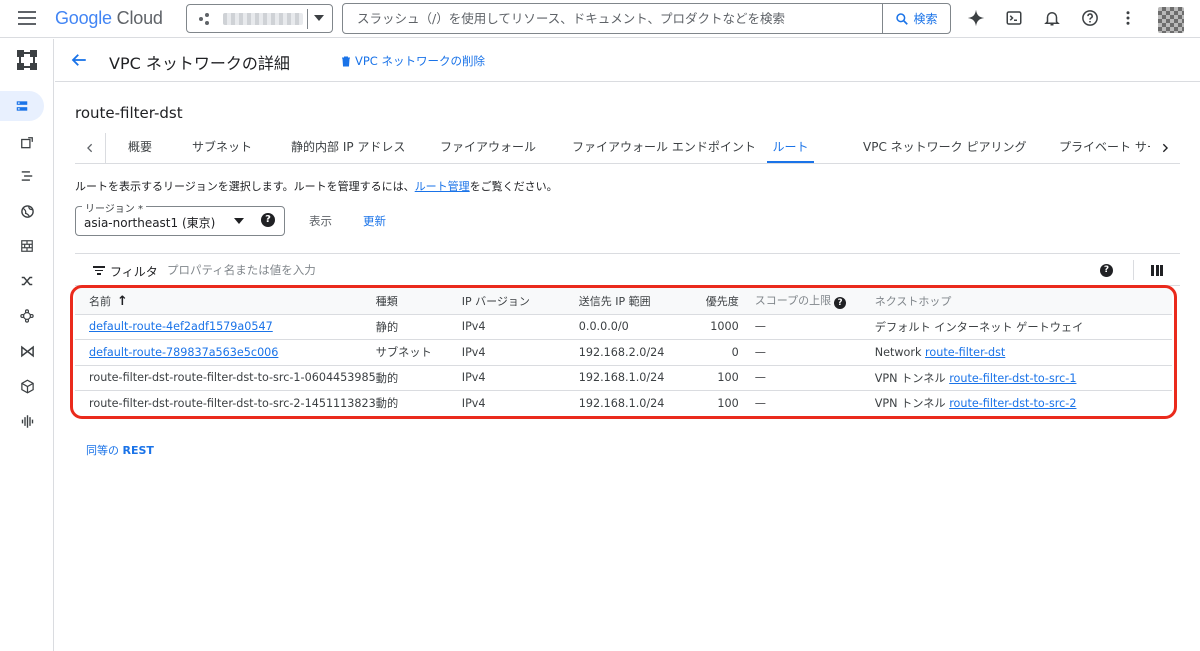 Image resolution: width=1200 pixels, height=651 pixels. I want to click on next-hop-link: route-filter-dst-to-src-2, so click(1012, 403).